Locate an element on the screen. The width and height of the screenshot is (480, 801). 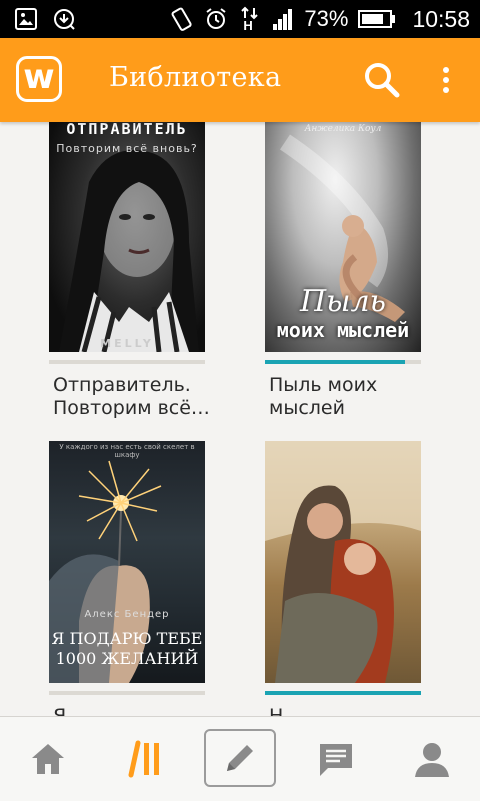
nav-write-button is located at coordinates (240, 758).